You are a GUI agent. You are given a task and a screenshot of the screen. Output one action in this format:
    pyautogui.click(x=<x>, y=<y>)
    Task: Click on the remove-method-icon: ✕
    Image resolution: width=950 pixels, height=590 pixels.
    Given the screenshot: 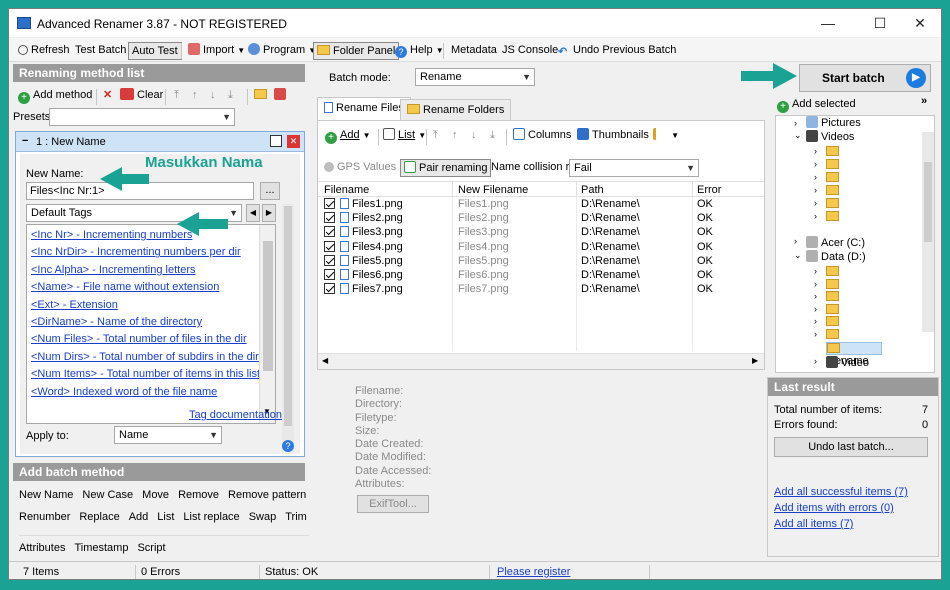 What is the action you would take?
    pyautogui.click(x=293, y=141)
    